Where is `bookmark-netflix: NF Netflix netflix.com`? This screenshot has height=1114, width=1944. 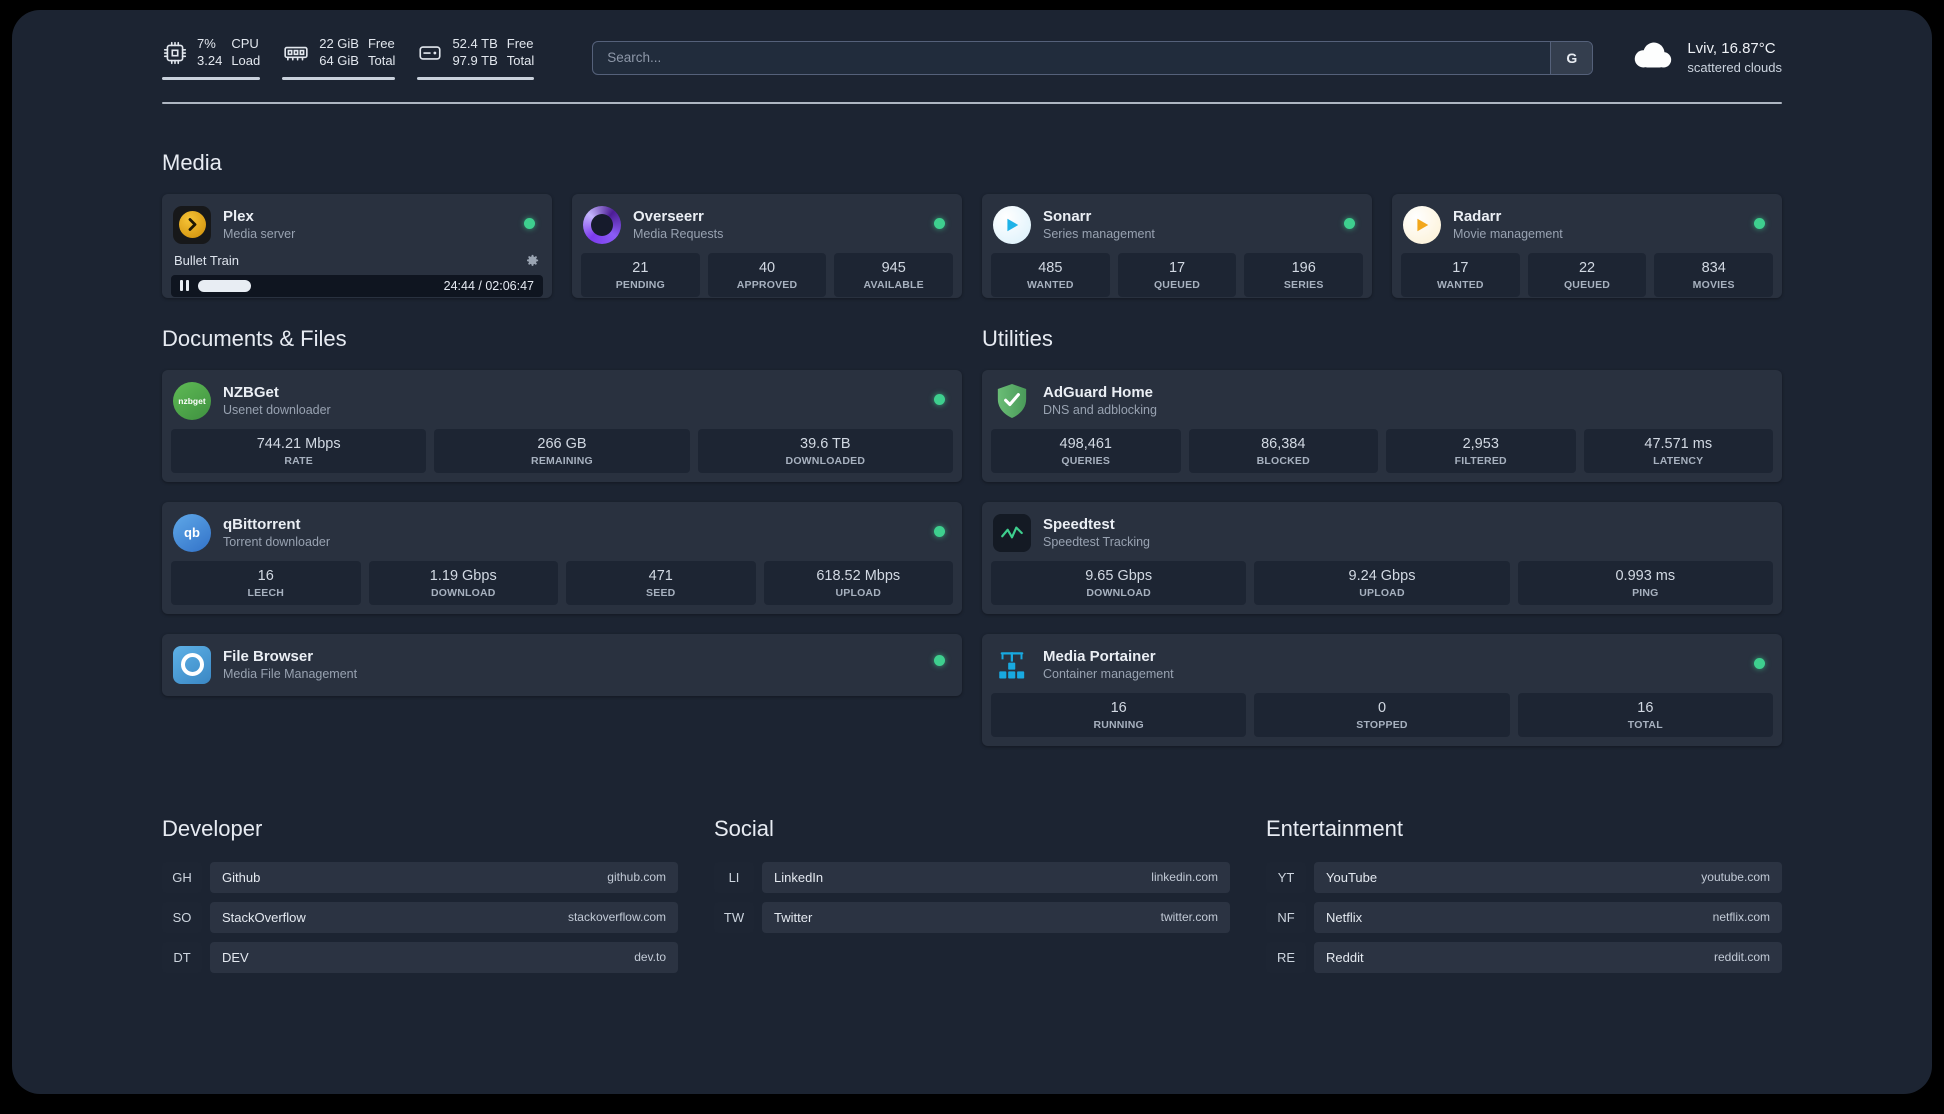
bookmark-netflix: NF Netflix netflix.com is located at coordinates (1524, 917).